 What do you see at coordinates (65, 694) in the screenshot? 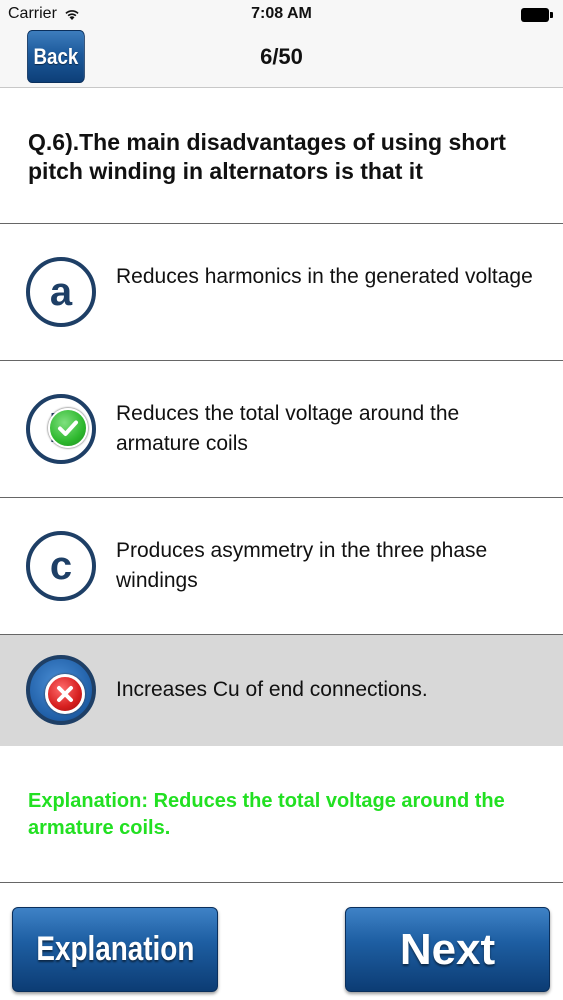
I see `cross-icon` at bounding box center [65, 694].